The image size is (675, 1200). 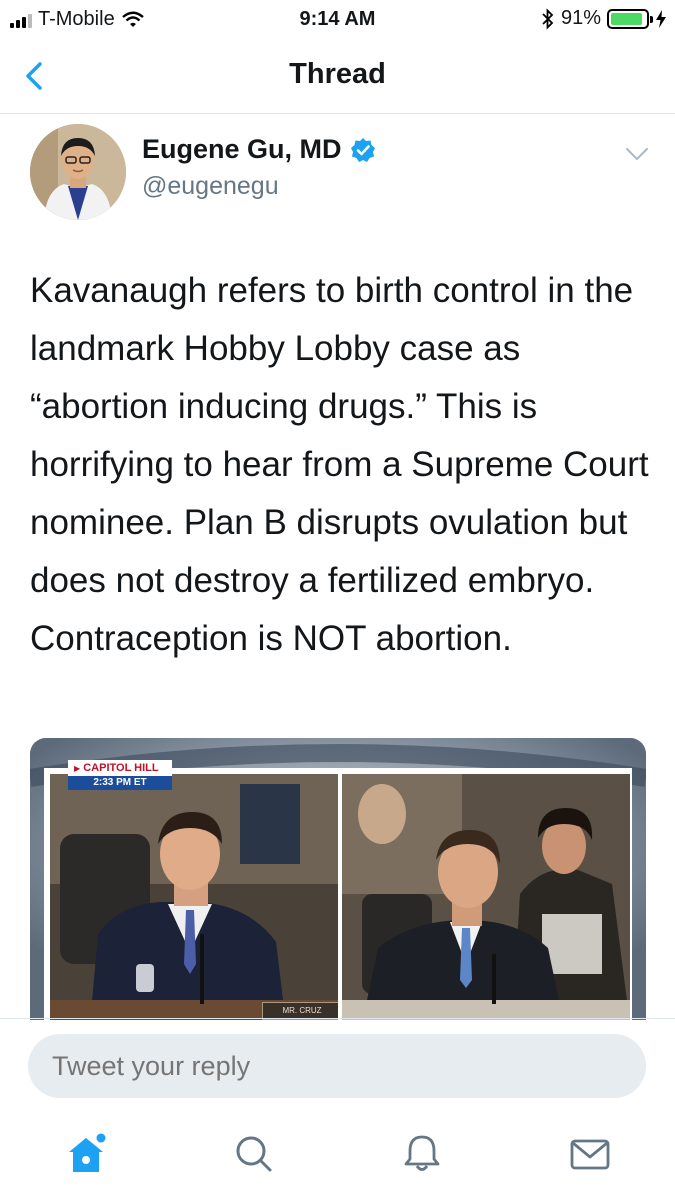 What do you see at coordinates (626, 18) in the screenshot?
I see `battery-level` at bounding box center [626, 18].